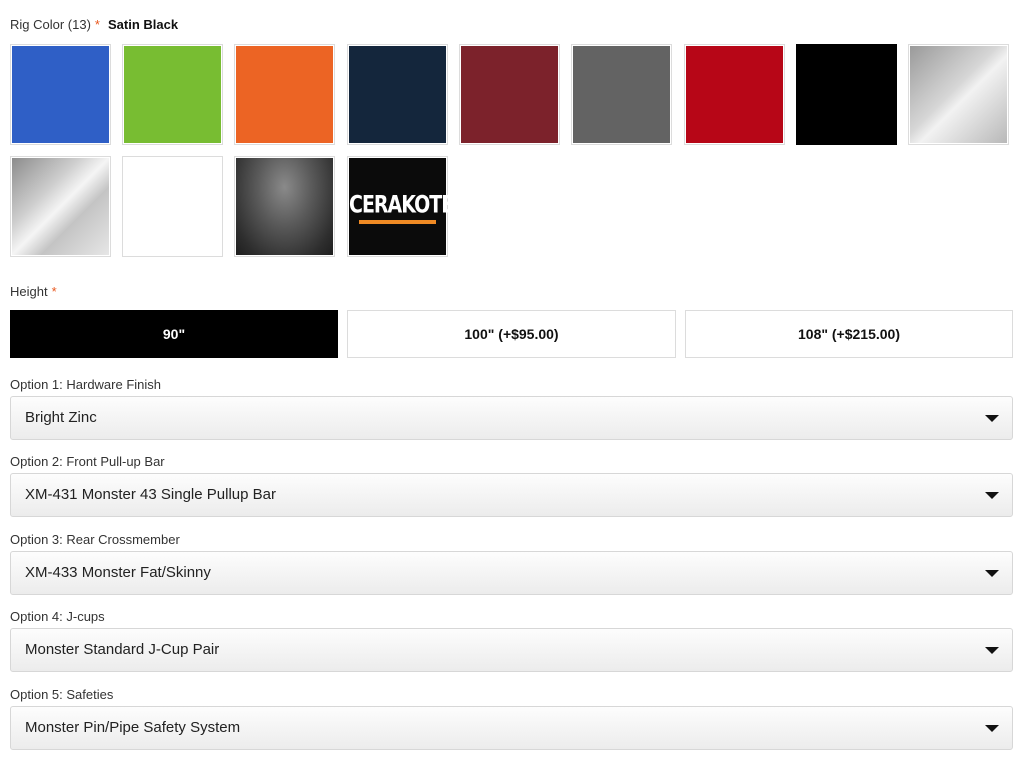  What do you see at coordinates (61, 417) in the screenshot?
I see `select-value: Bright Zinc` at bounding box center [61, 417].